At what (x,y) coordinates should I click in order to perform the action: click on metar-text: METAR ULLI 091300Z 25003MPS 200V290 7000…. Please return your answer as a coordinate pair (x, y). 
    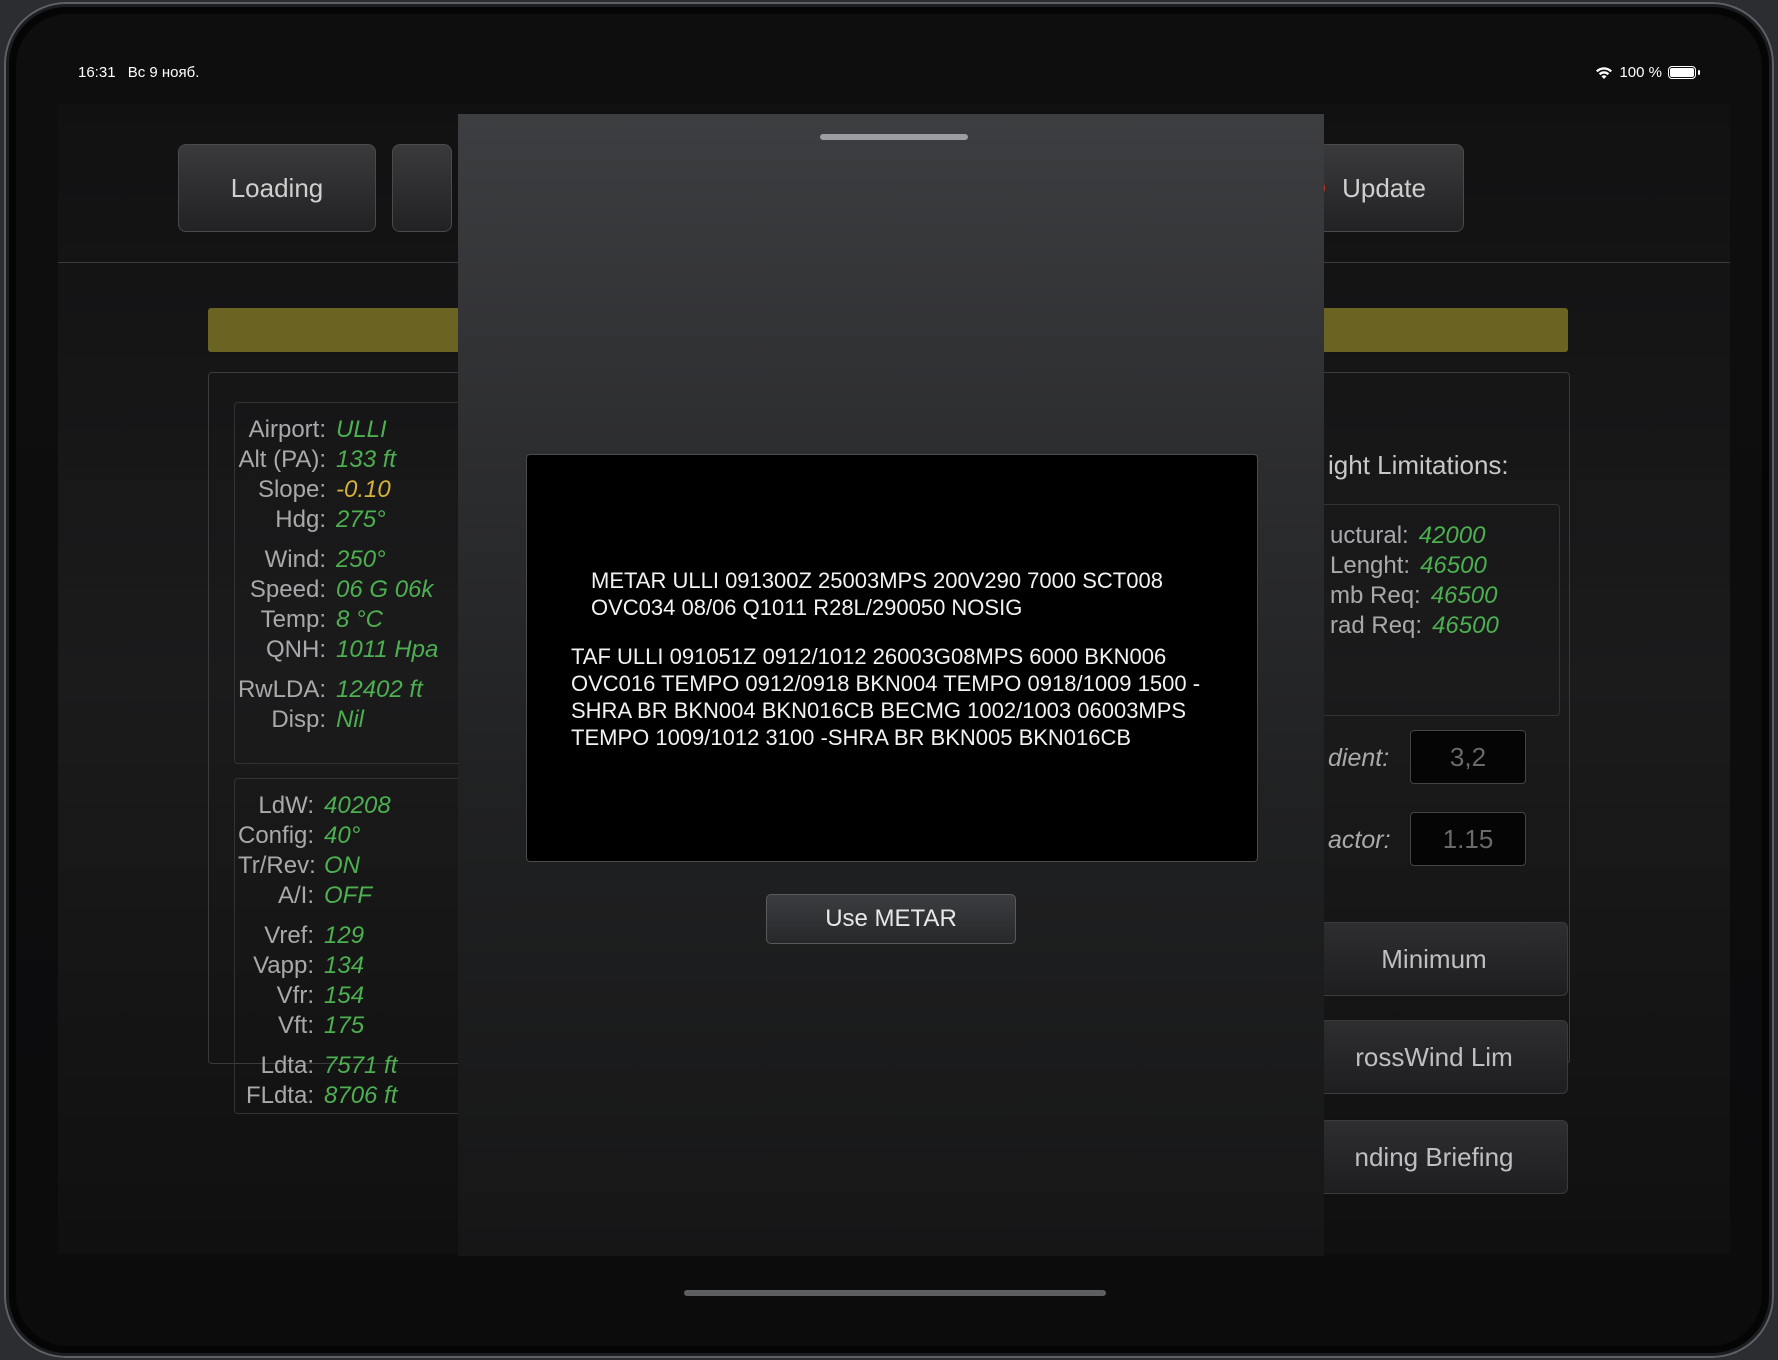
    Looking at the image, I should click on (877, 594).